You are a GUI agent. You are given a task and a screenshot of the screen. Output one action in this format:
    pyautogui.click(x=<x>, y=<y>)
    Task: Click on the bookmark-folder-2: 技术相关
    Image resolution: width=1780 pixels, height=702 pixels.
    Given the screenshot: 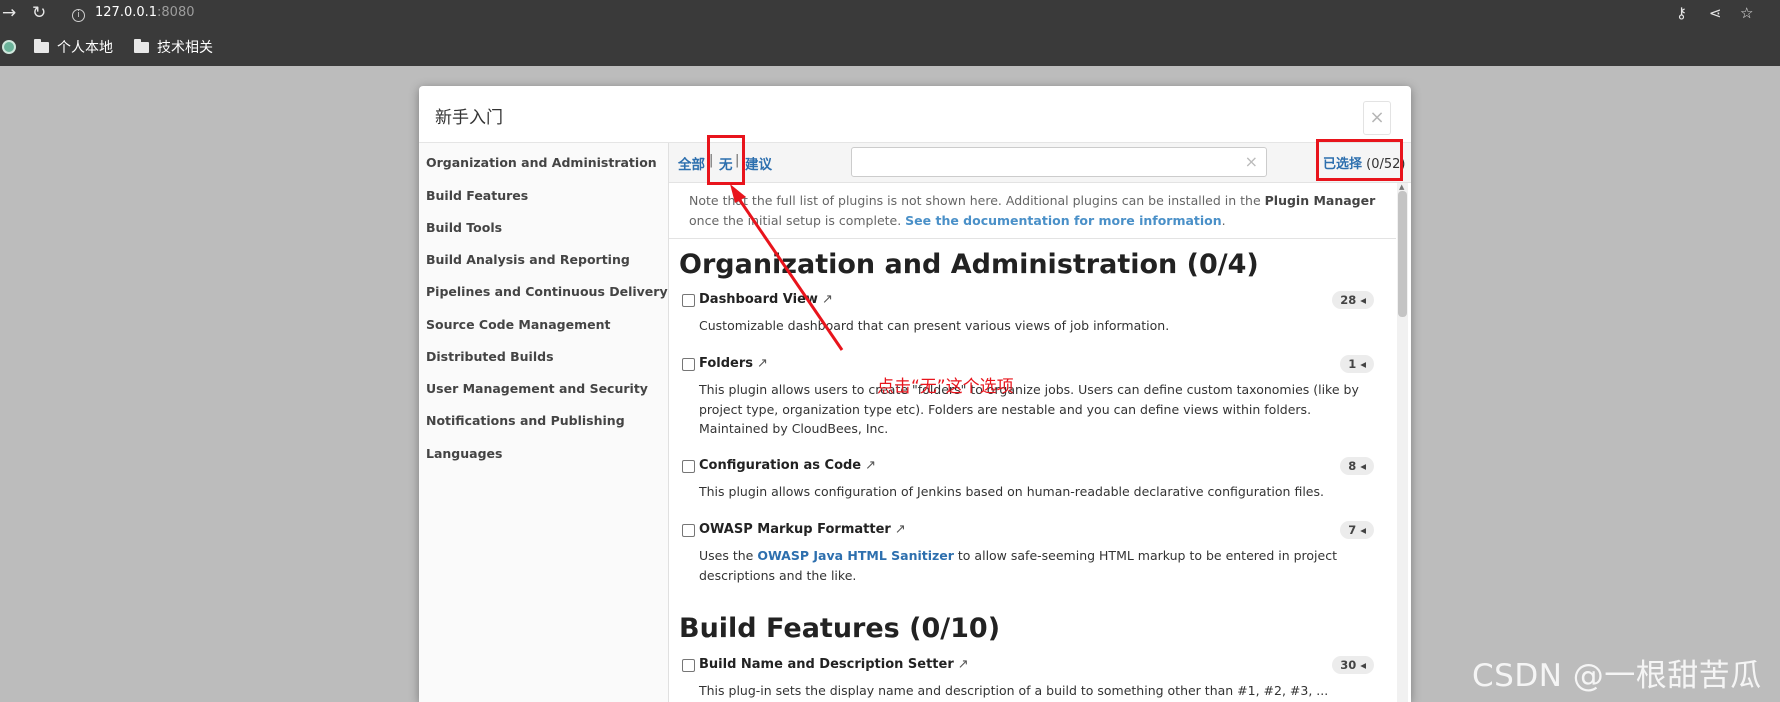 What is the action you would take?
    pyautogui.click(x=173, y=47)
    